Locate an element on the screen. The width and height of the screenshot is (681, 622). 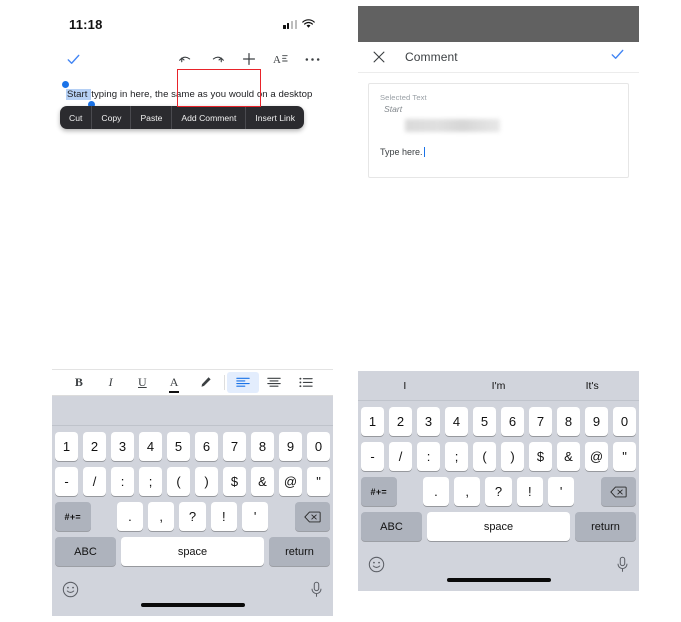
key-right-question: ? is located at coordinates (498, 491).